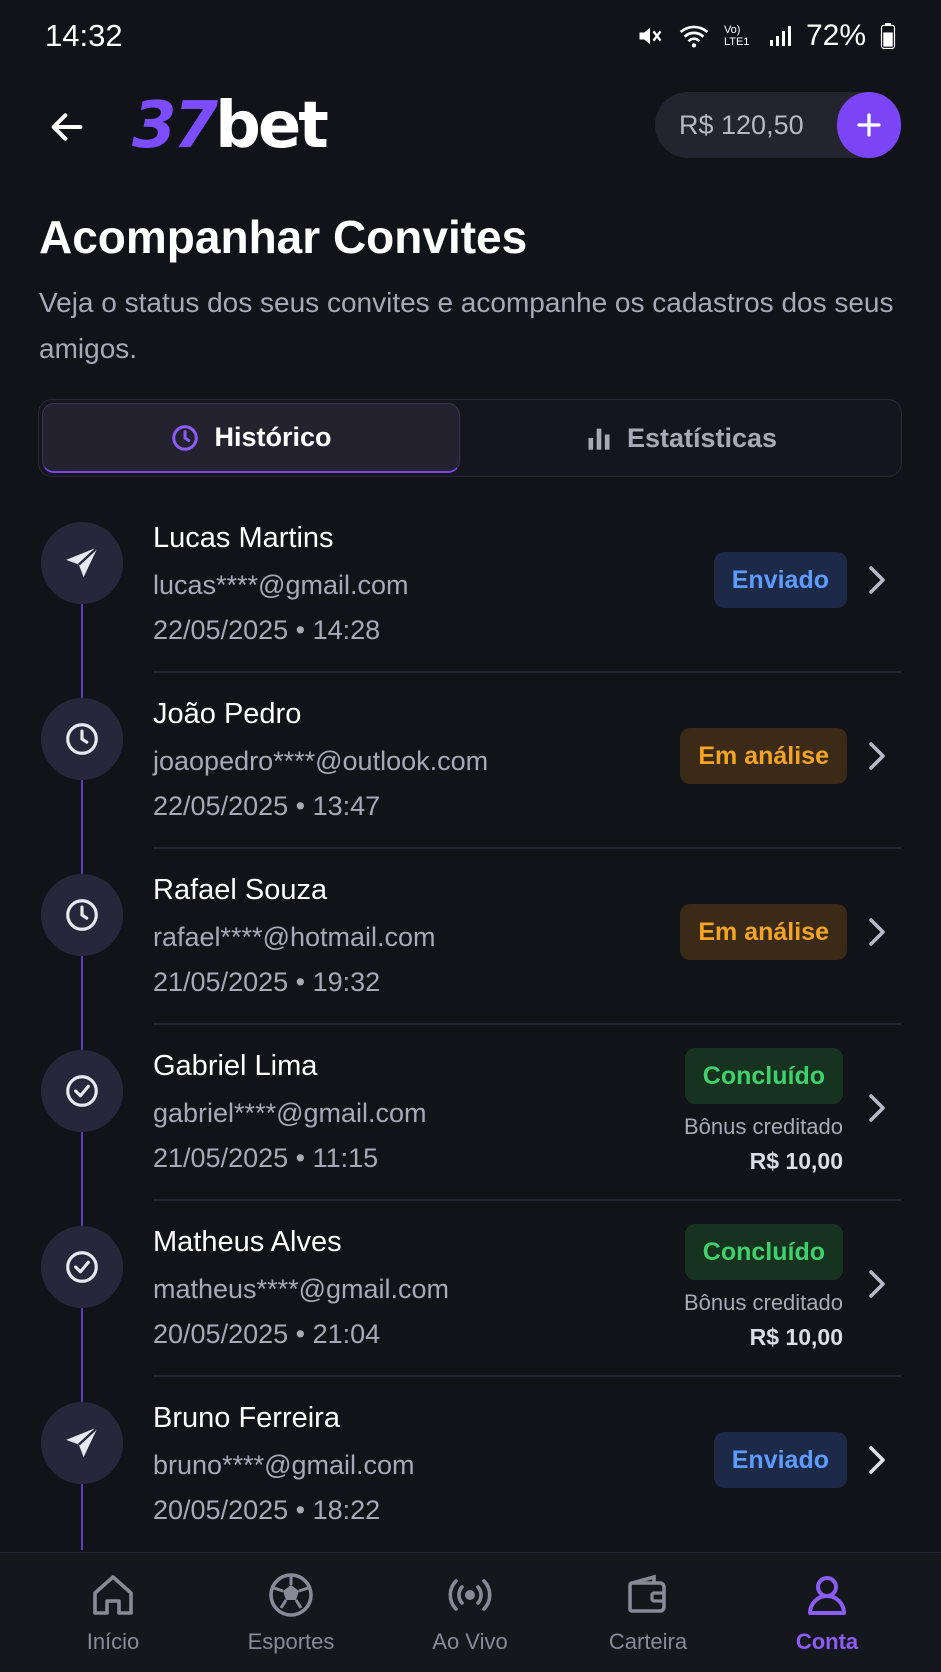  I want to click on nav-ao-vivo: Ao Vivo, so click(470, 1616).